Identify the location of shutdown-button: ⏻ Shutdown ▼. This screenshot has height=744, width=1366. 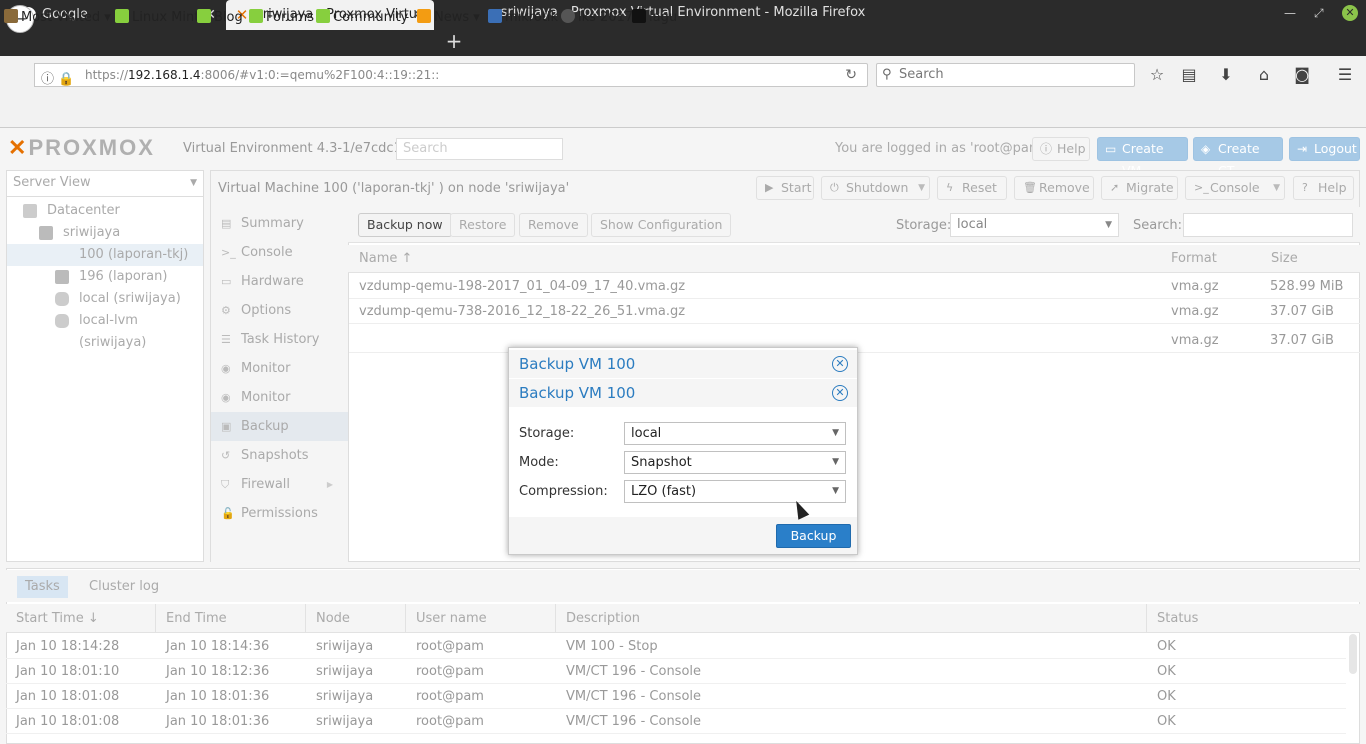
(875, 188).